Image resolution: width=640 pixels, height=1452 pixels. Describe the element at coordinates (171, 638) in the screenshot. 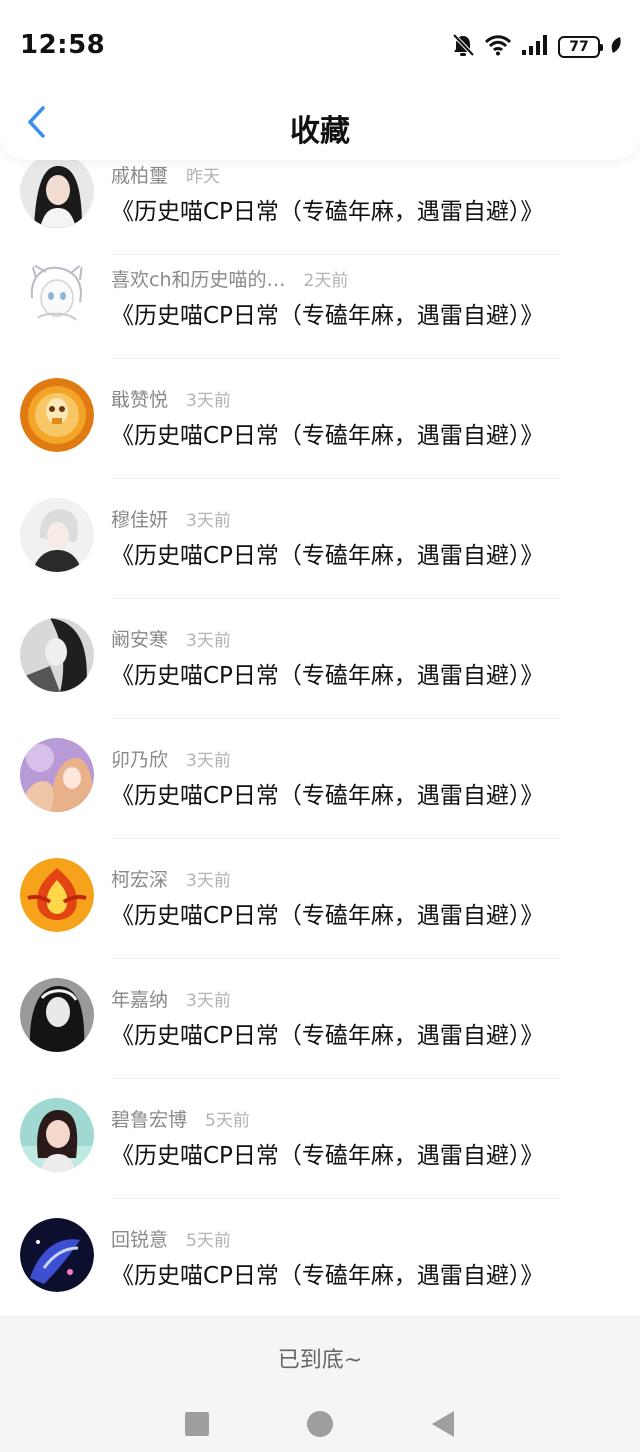

I see `item-meta: 阚安寒 3天前` at that location.